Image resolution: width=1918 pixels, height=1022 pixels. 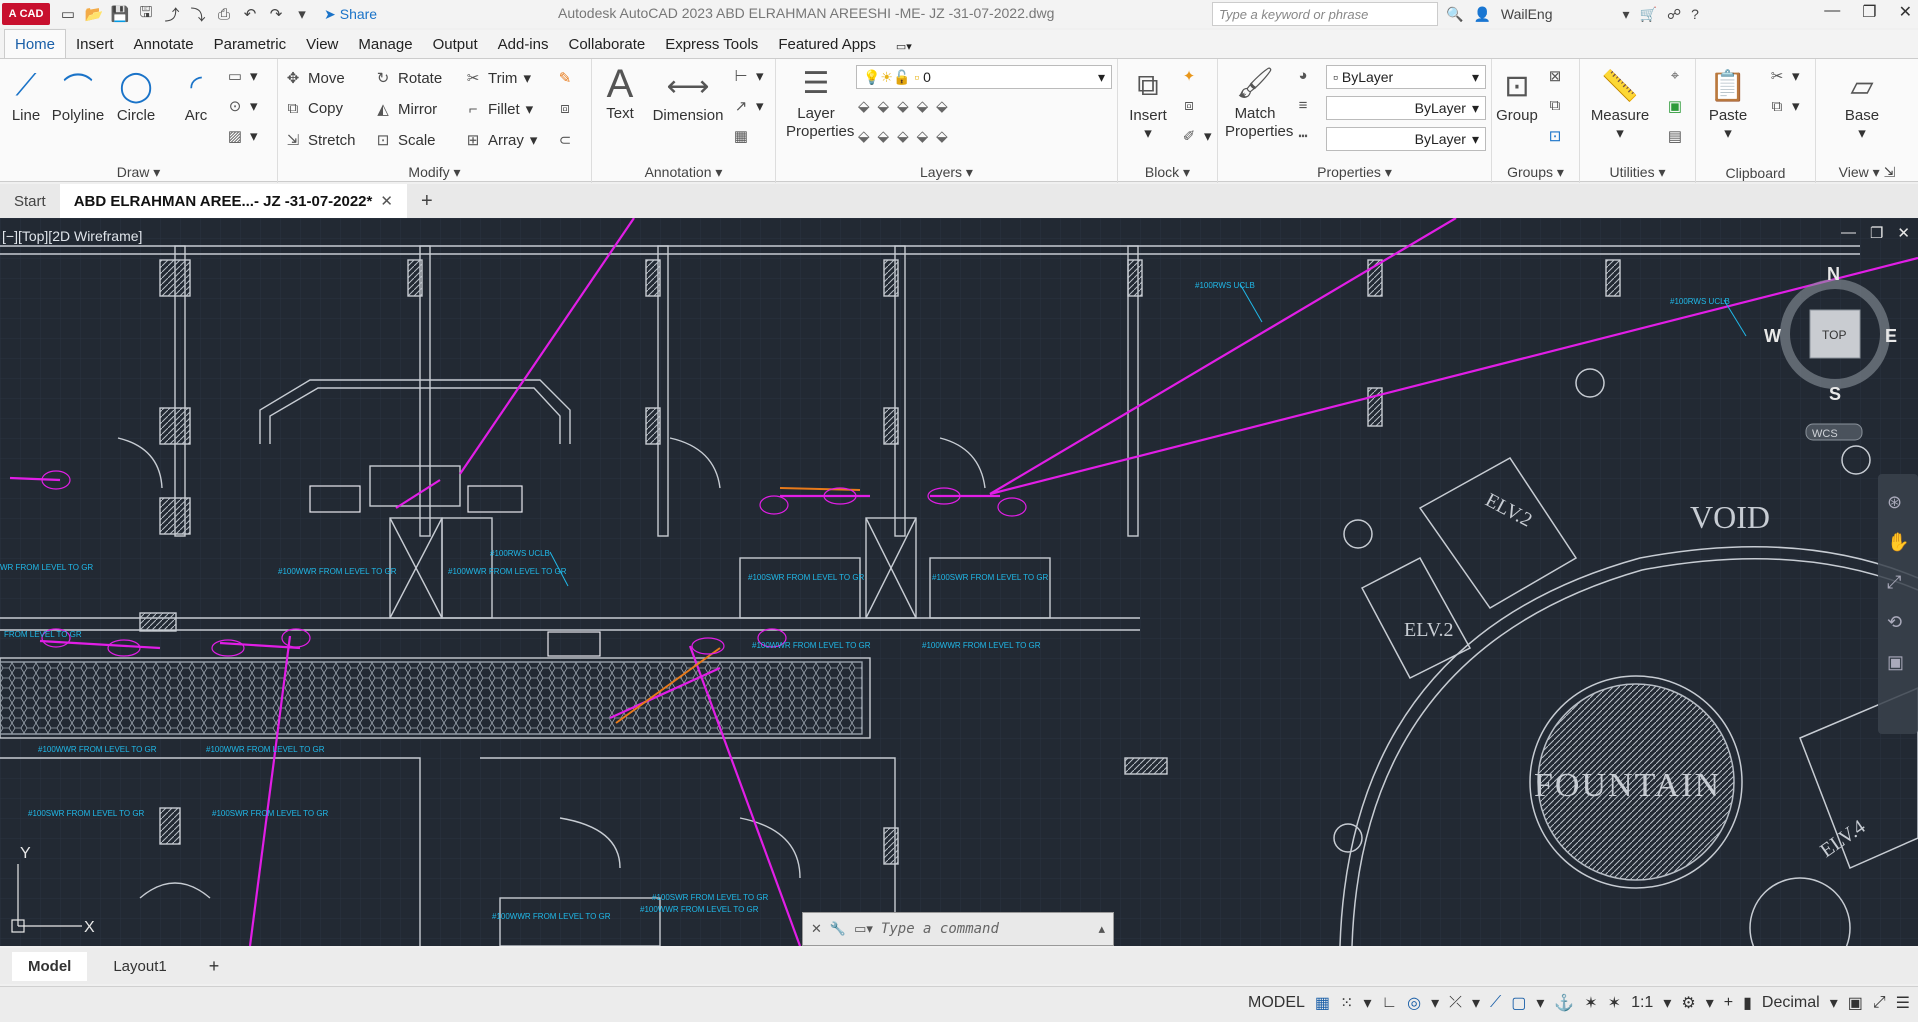 What do you see at coordinates (242, 76) in the screenshot?
I see `rectangle-button: ▭ ▾` at bounding box center [242, 76].